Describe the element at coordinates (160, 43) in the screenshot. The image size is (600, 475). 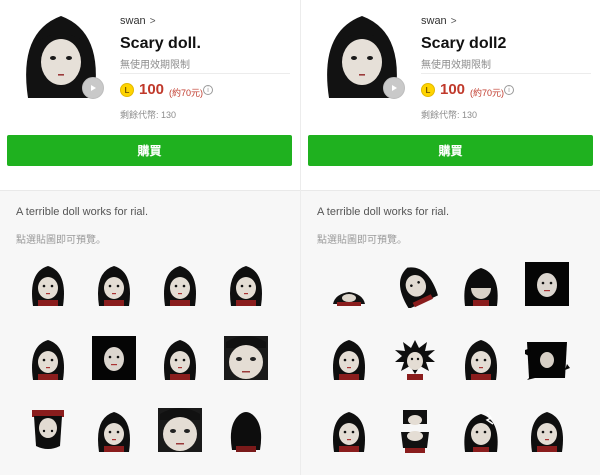
I see `product-title: Scary doll.` at that location.